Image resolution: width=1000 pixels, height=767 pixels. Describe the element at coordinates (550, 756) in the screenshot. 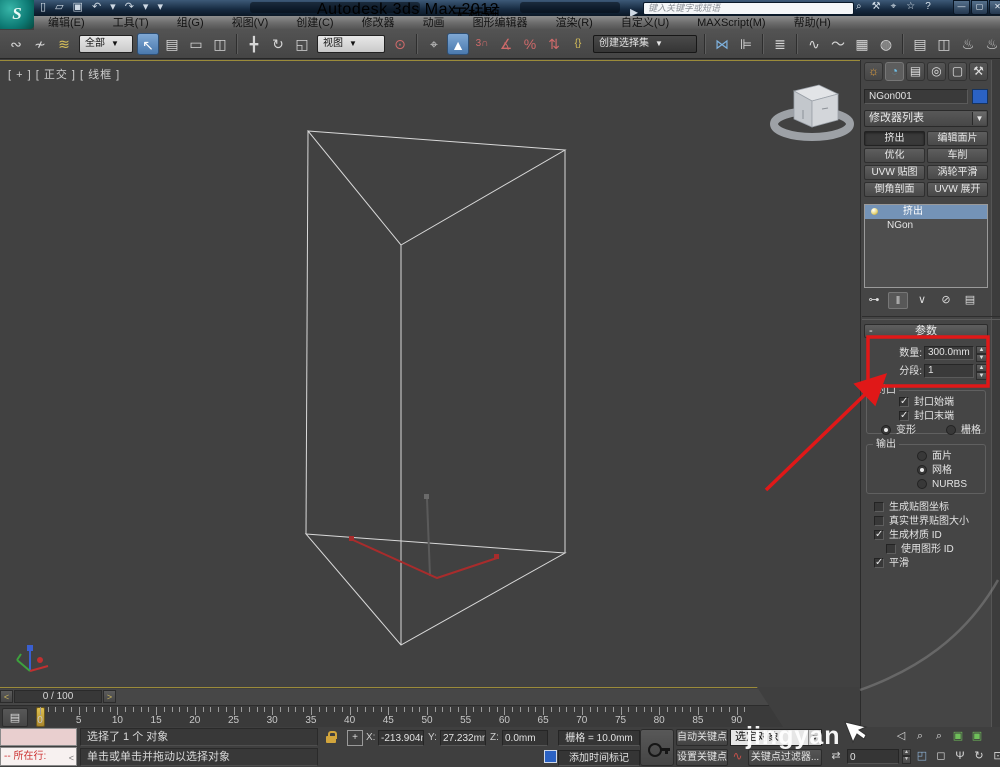

I see `time-tag-icon` at that location.